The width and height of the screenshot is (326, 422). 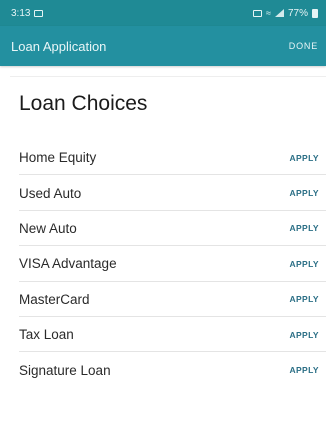 I want to click on loan-label: MasterCard, so click(x=54, y=299).